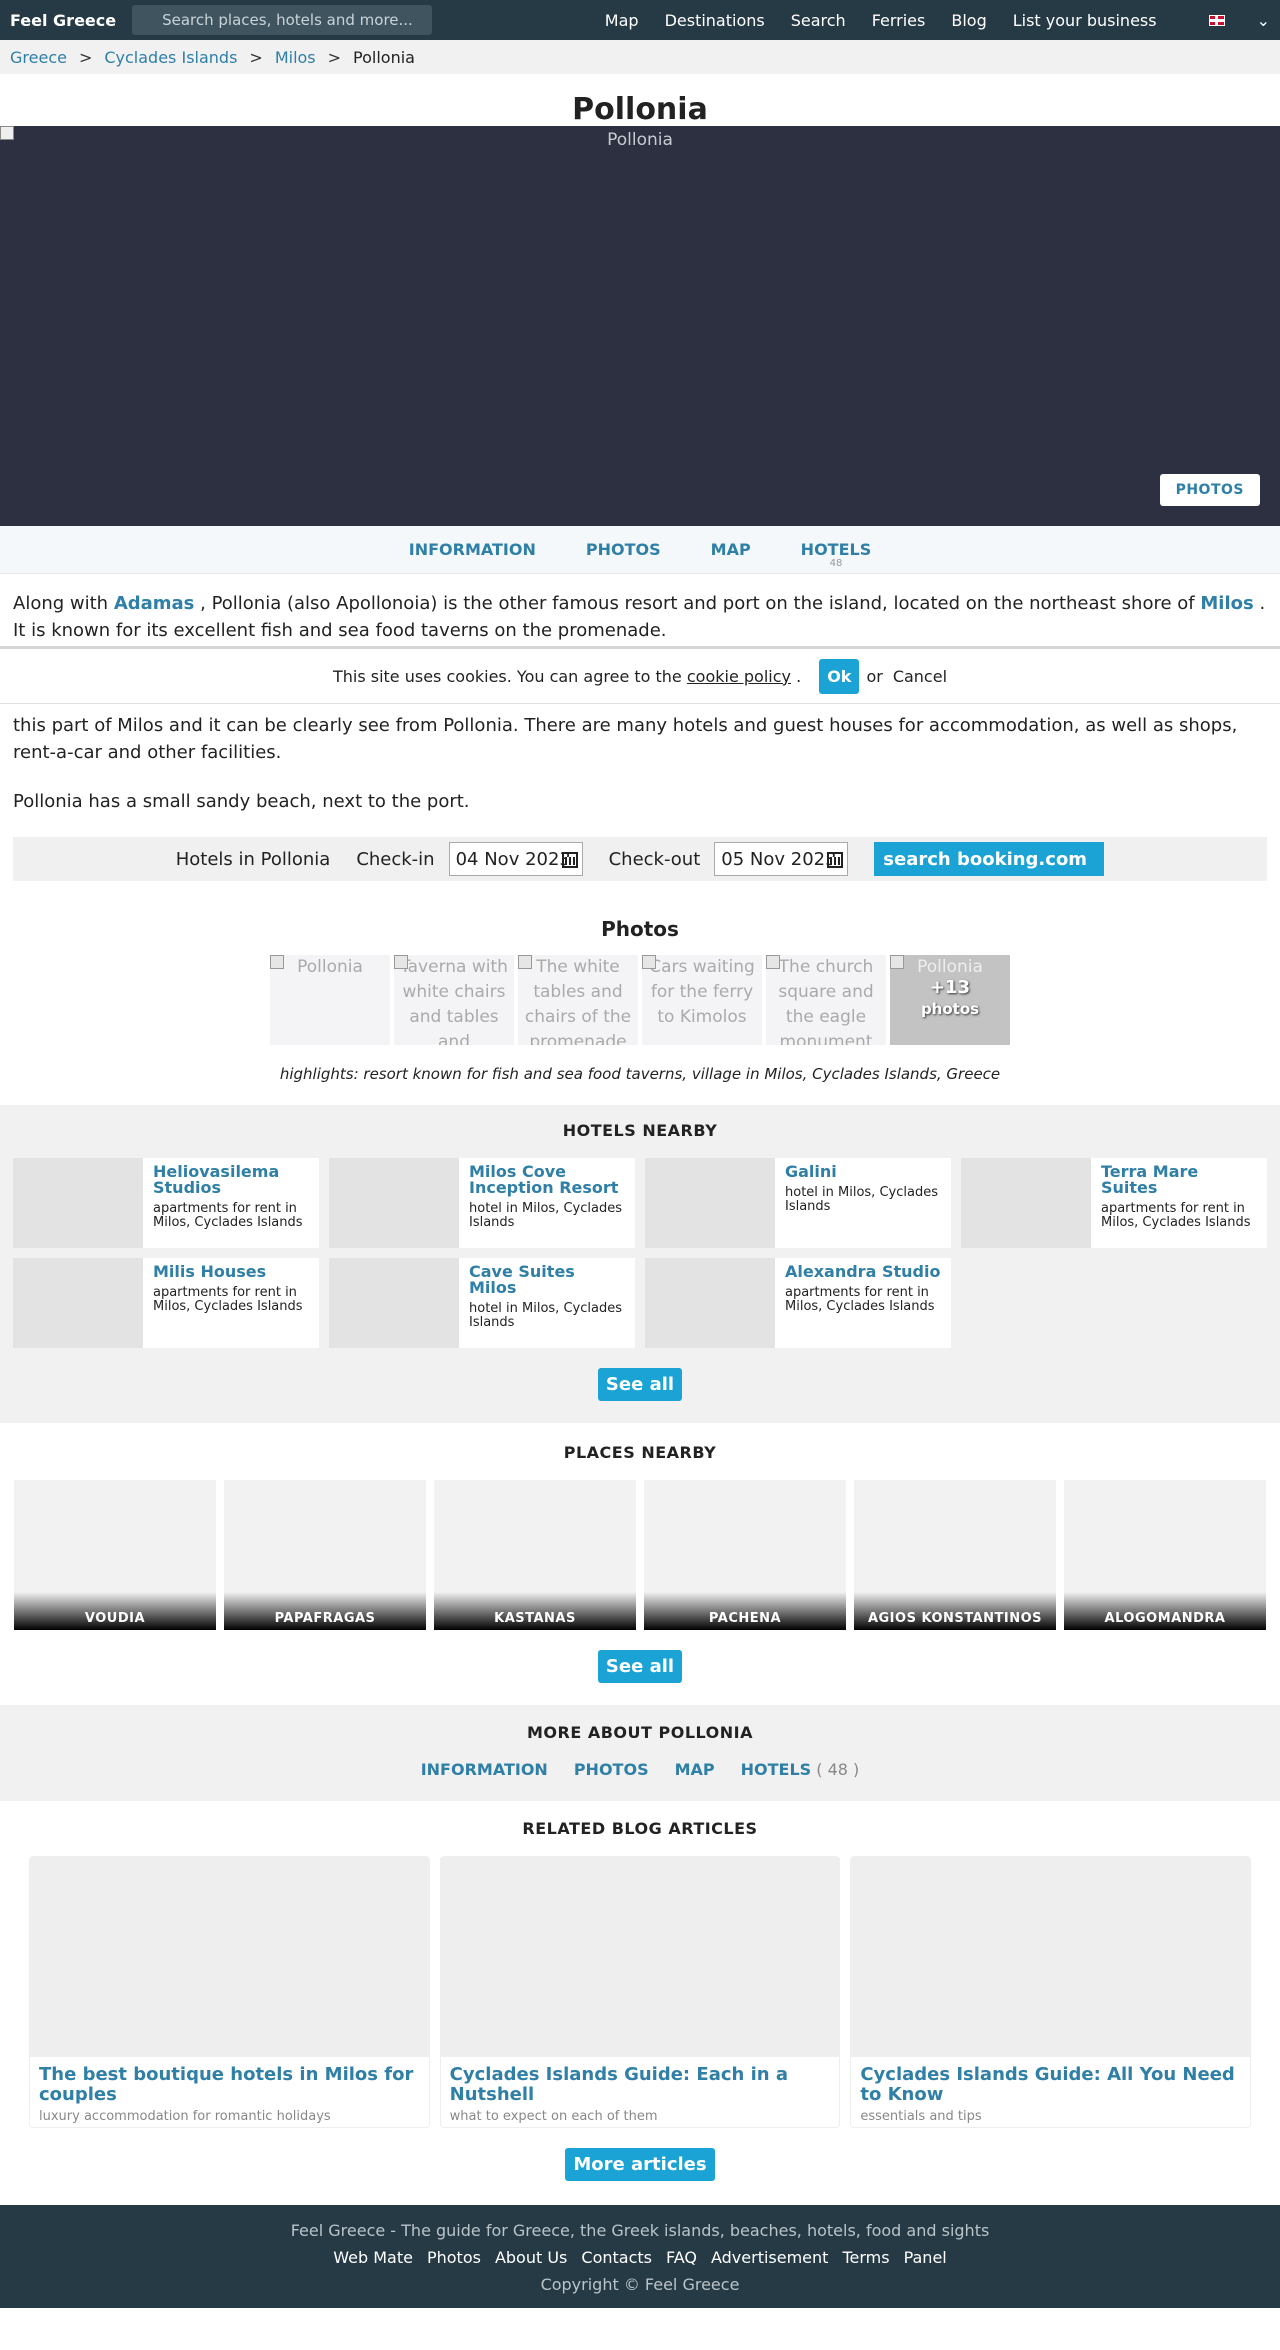  What do you see at coordinates (454, 1000) in the screenshot?
I see `photo-thumb: Taverna with white chairs and tables and` at bounding box center [454, 1000].